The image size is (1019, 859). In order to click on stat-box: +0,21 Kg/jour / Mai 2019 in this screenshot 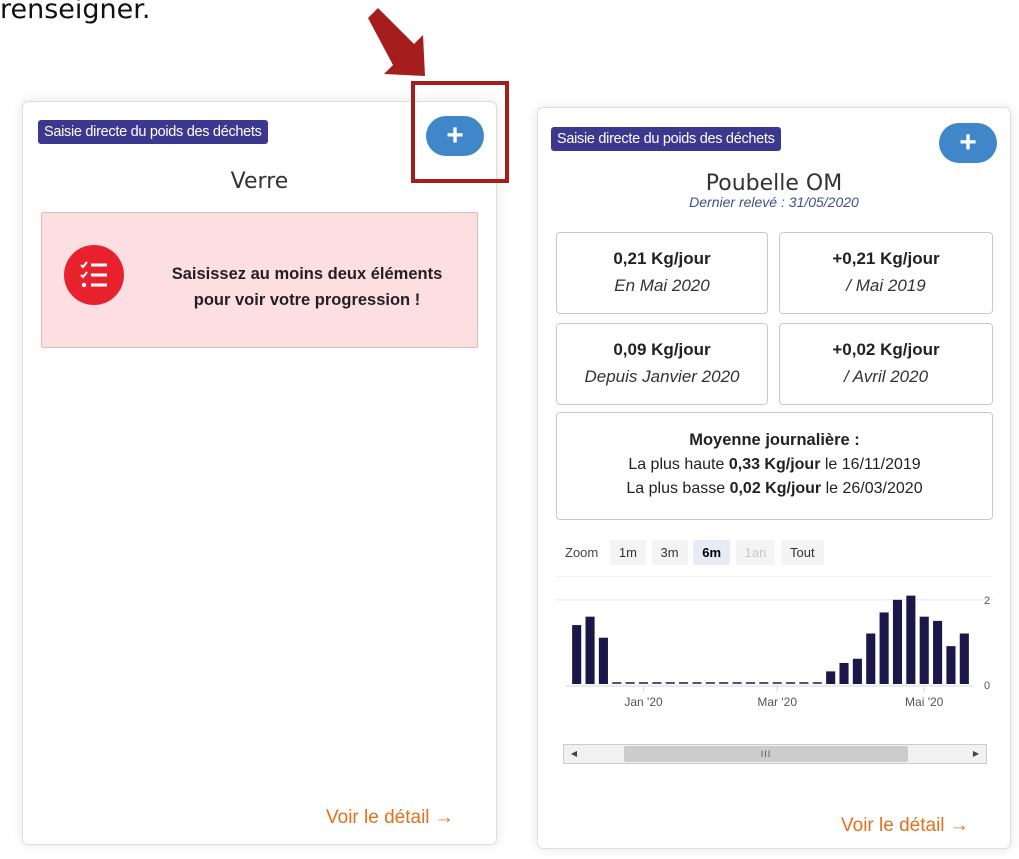, I will do `click(886, 273)`.